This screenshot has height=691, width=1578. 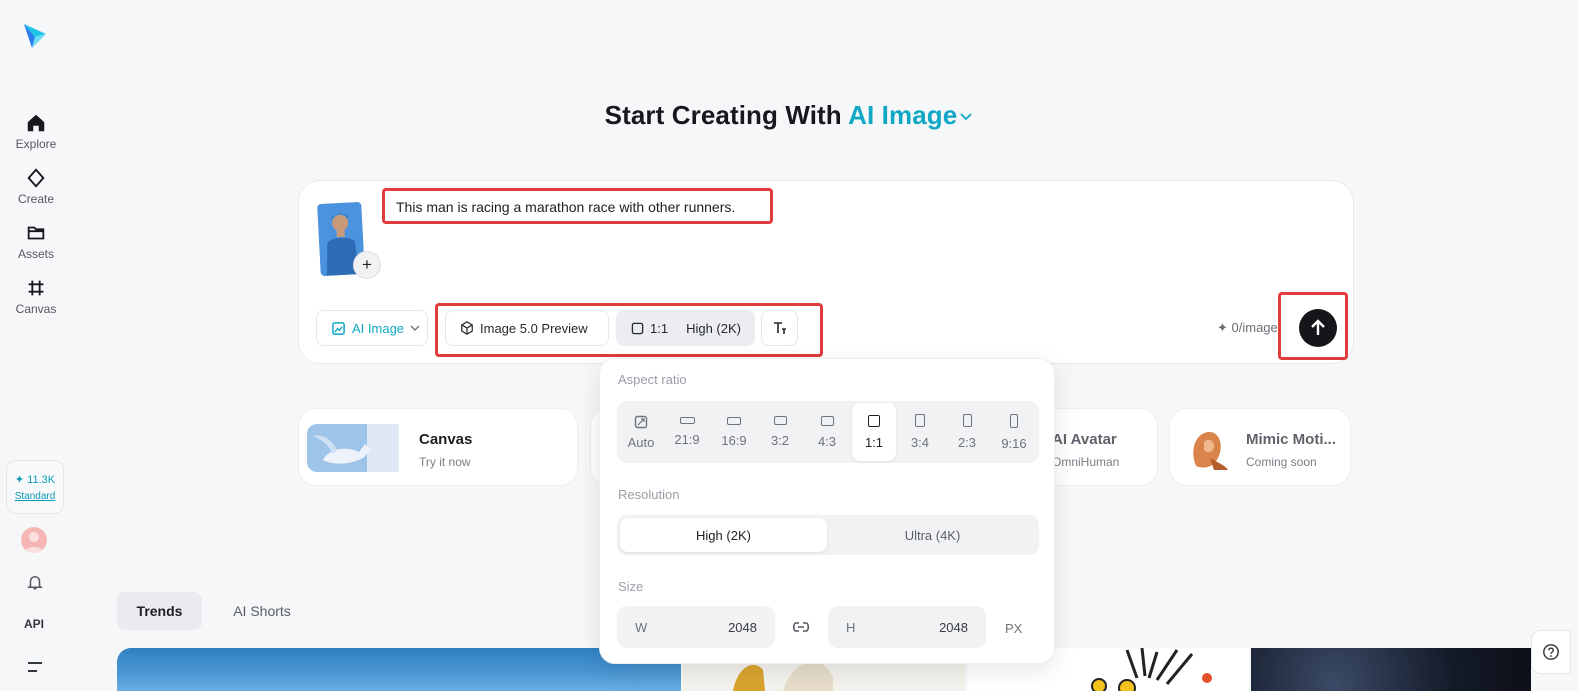 What do you see at coordinates (35, 36) in the screenshot?
I see `app-logo-icon` at bounding box center [35, 36].